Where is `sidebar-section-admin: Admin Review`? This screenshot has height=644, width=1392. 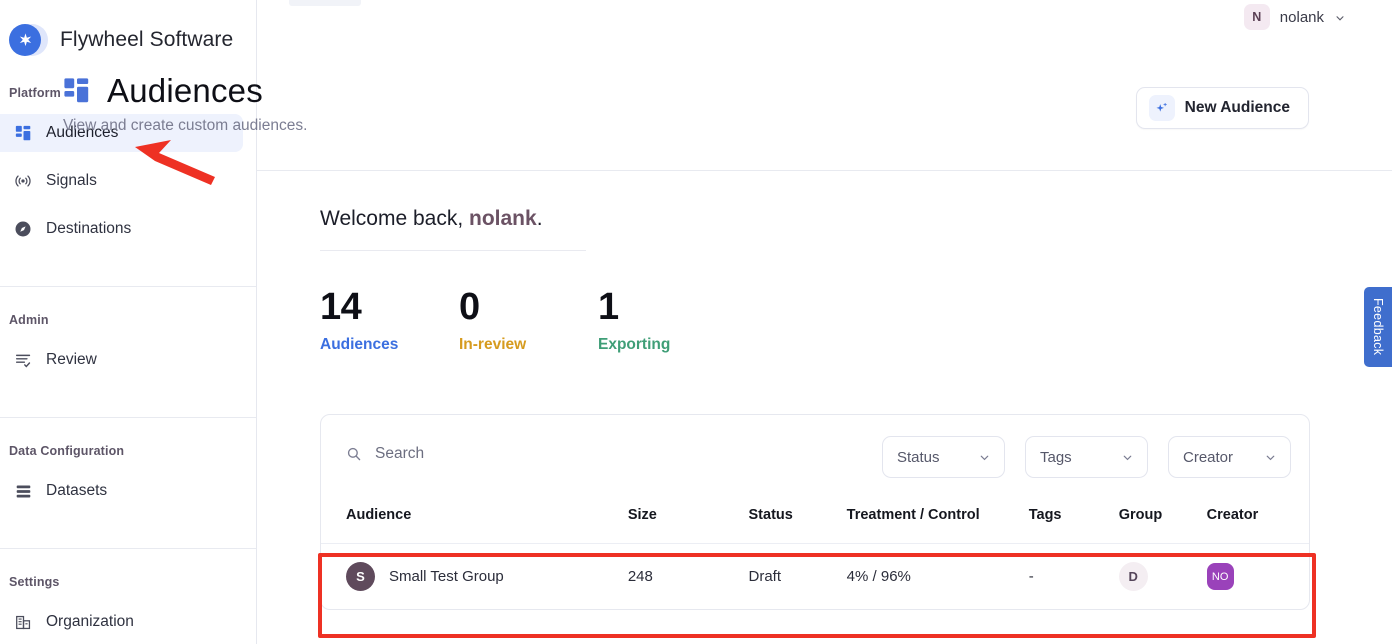 sidebar-section-admin: Admin Review is located at coordinates (128, 346).